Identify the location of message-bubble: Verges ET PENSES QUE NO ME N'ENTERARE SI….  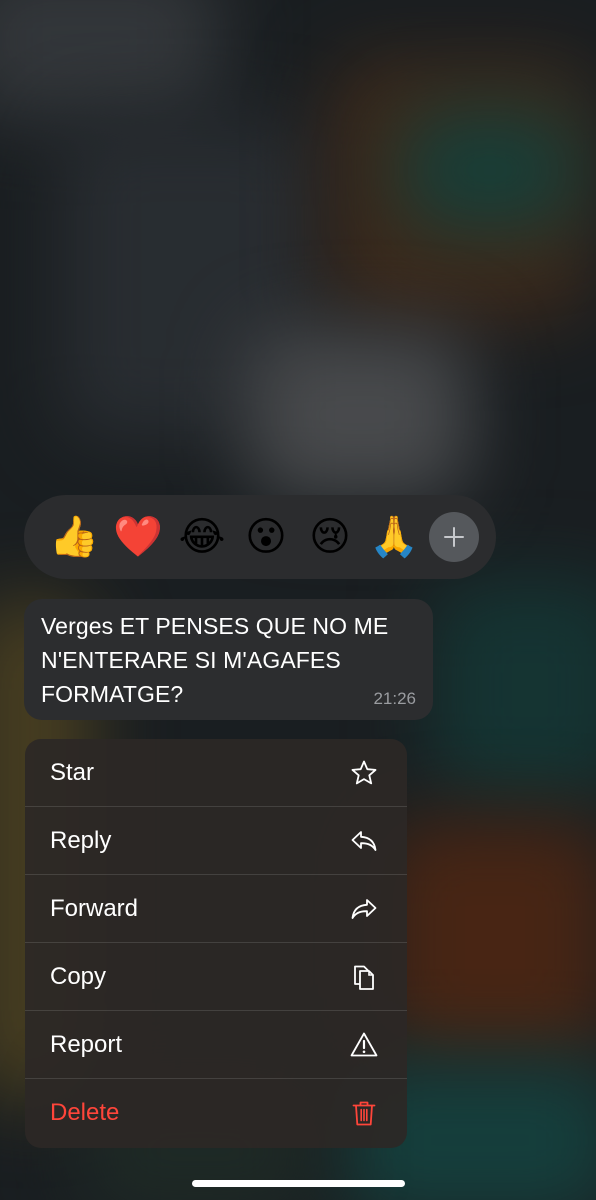
(228, 659).